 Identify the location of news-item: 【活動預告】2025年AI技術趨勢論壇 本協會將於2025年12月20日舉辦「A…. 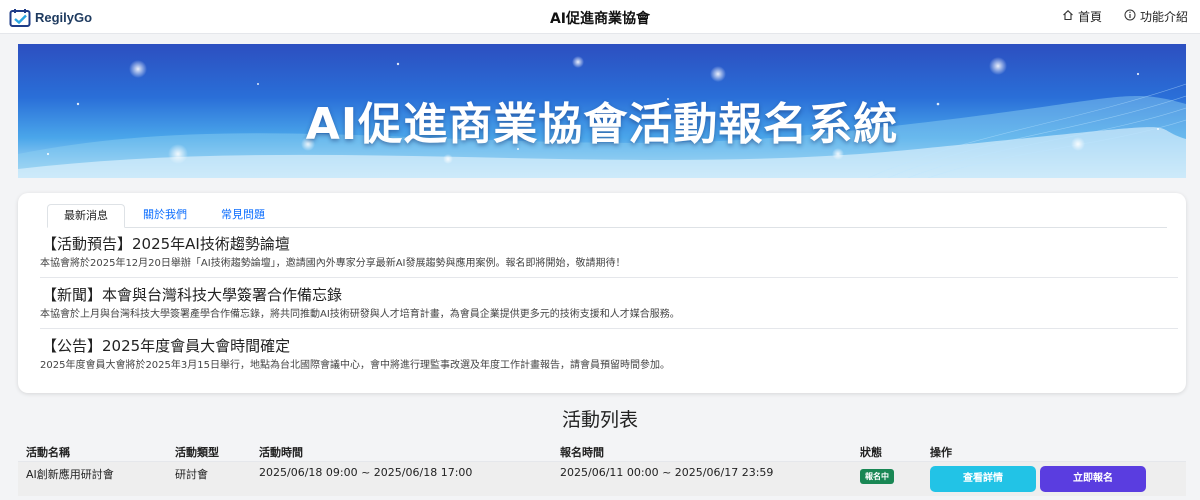
(605, 253).